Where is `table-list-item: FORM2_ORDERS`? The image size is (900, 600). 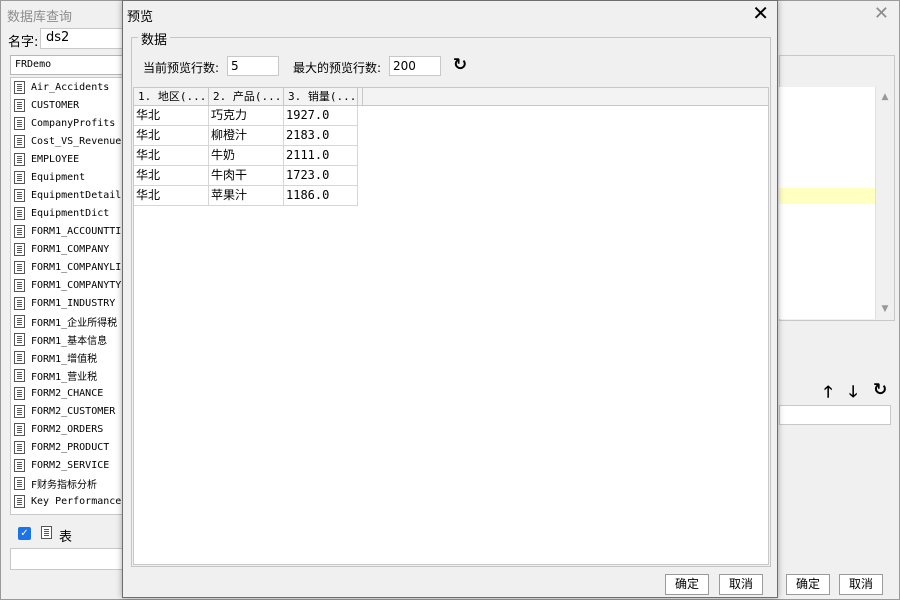
table-list-item: FORM2_ORDERS is located at coordinates (69, 429).